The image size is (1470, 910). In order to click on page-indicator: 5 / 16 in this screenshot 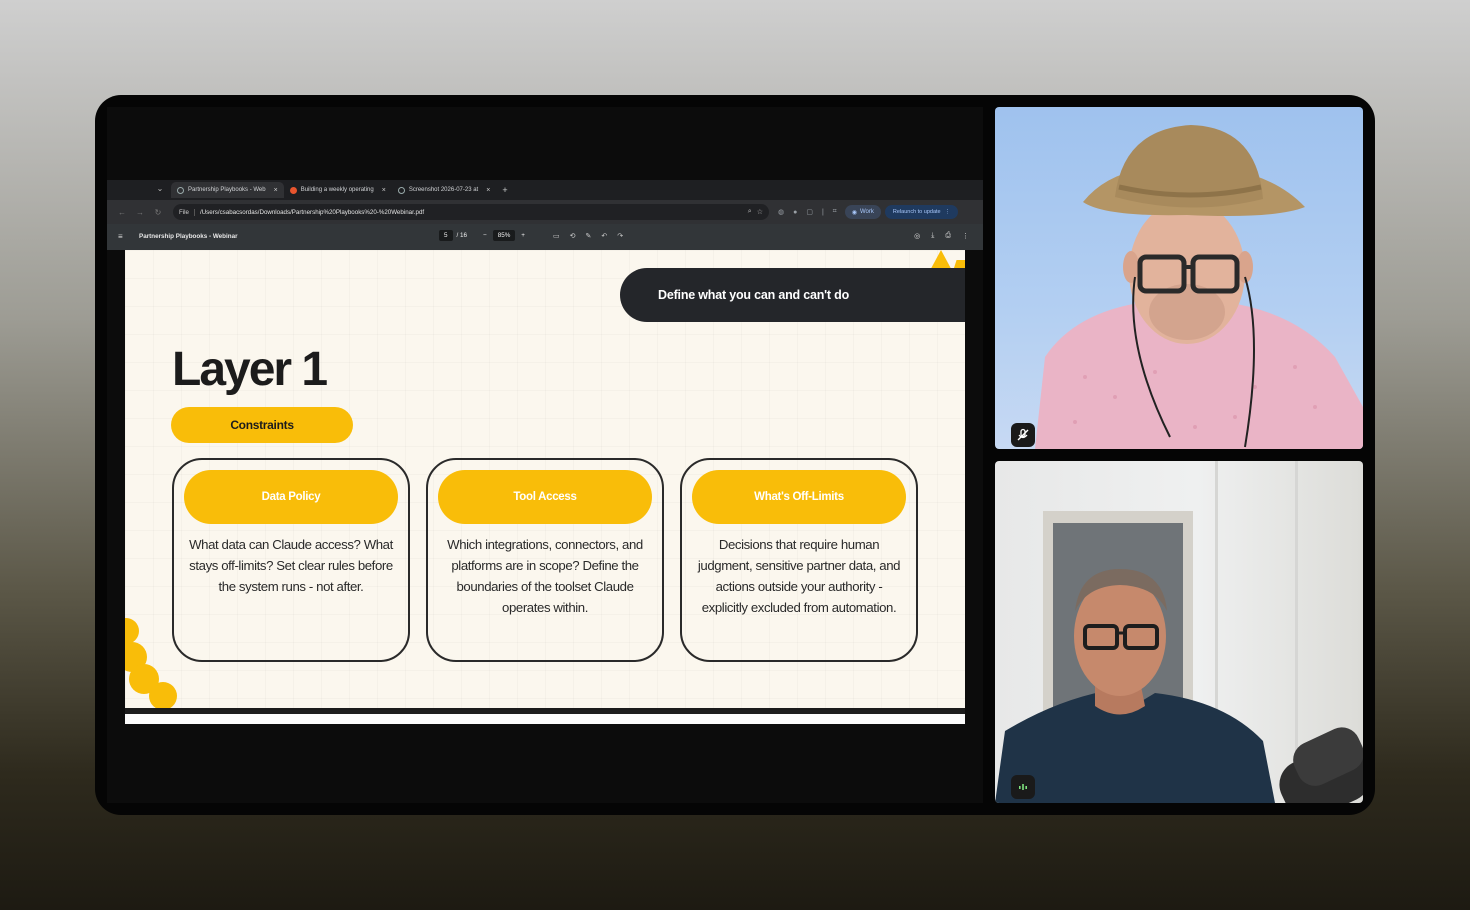, I will do `click(453, 235)`.